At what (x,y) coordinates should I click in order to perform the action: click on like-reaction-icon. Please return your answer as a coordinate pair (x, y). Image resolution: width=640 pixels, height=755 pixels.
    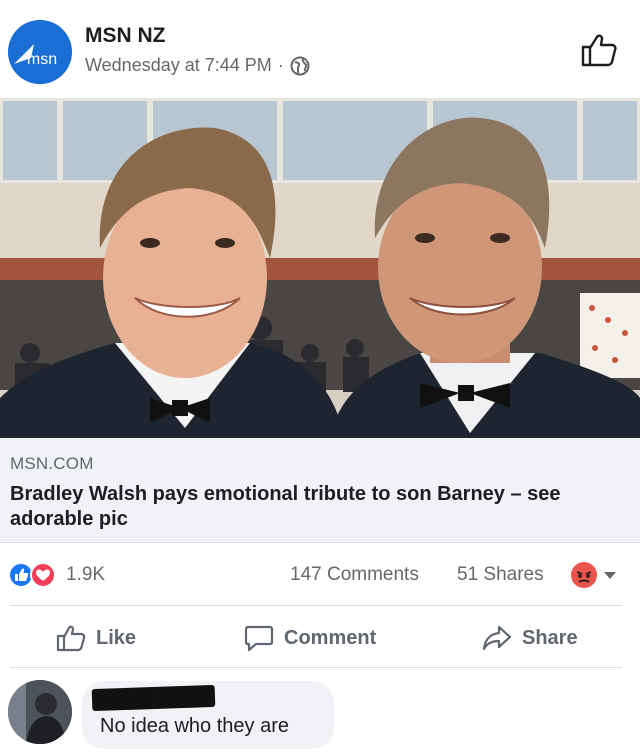
    Looking at the image, I should click on (21, 575).